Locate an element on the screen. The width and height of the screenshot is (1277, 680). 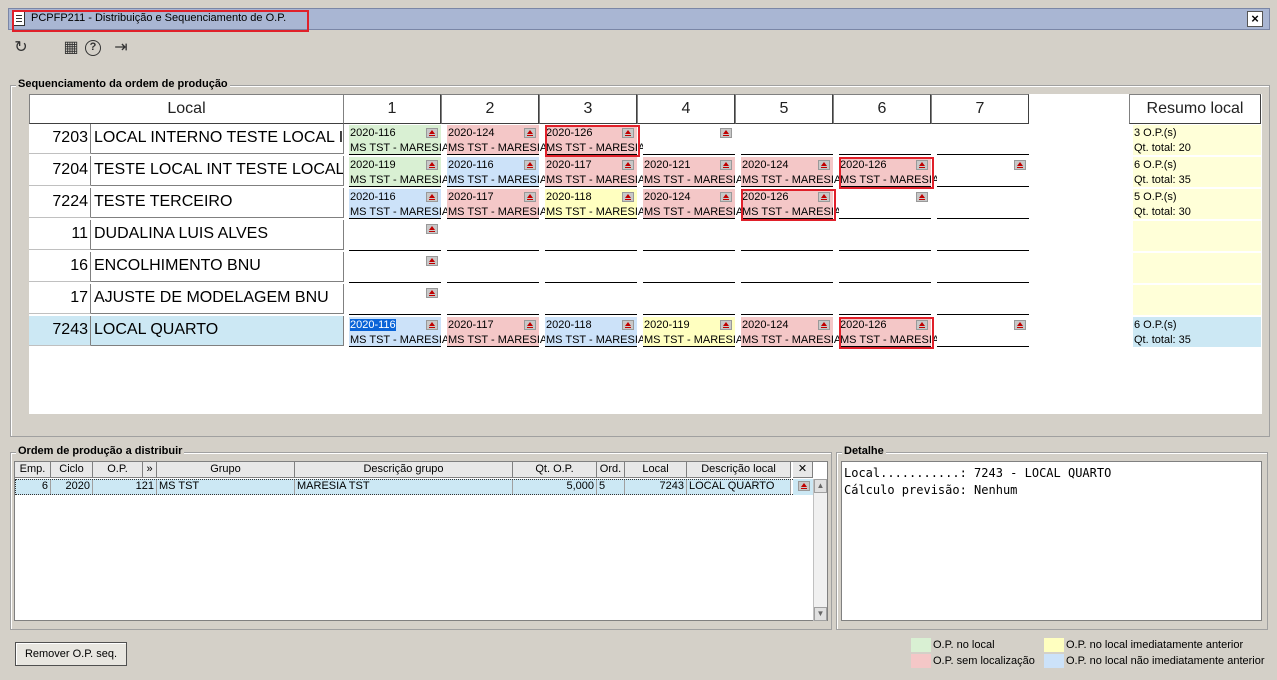
vertical-scrollbar: ▲ ▼ is located at coordinates (820, 550).